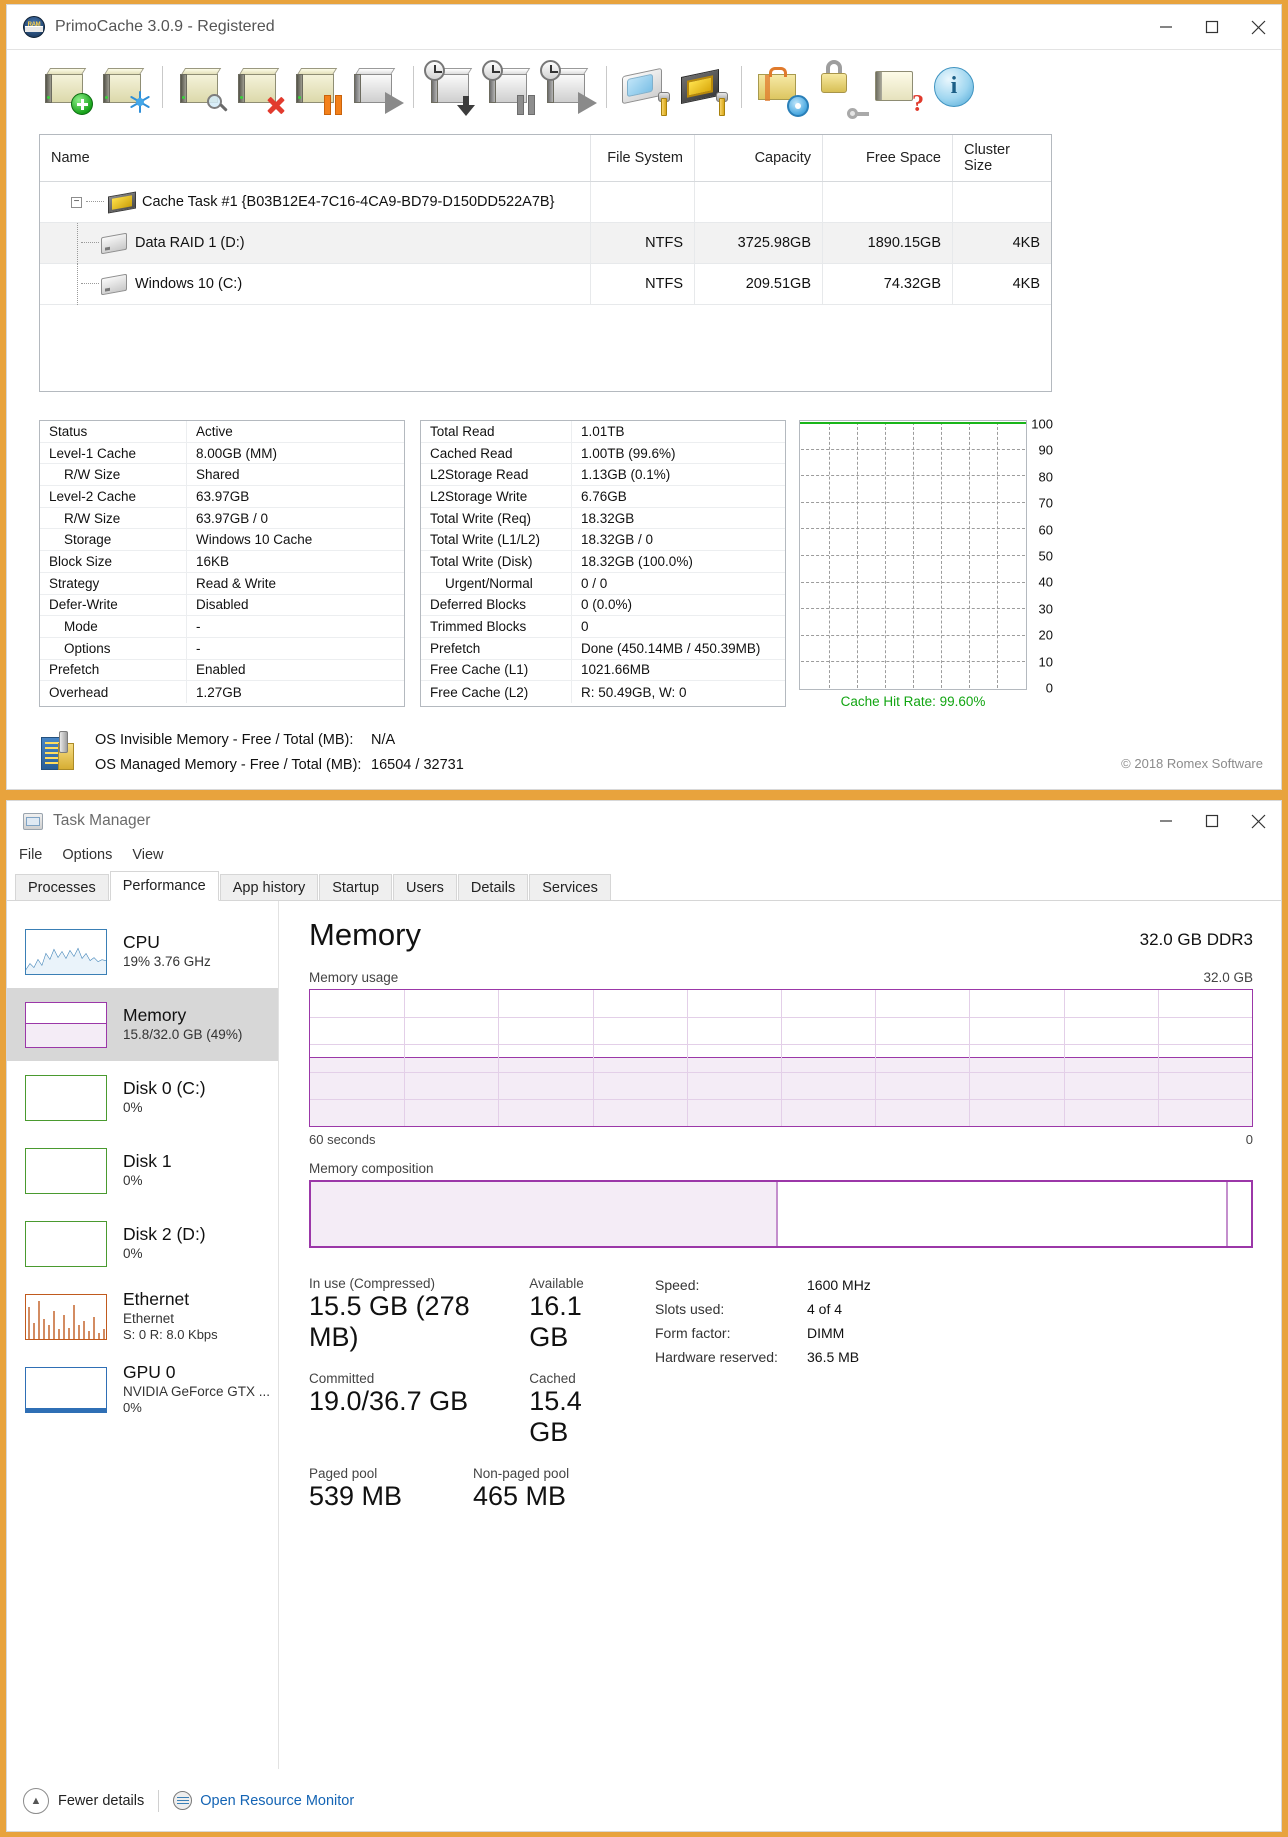 Image resolution: width=1288 pixels, height=1837 pixels. Describe the element at coordinates (142, 951) in the screenshot. I see `sidebar-item-cpu: CPU 19% 3.76 GHz` at that location.